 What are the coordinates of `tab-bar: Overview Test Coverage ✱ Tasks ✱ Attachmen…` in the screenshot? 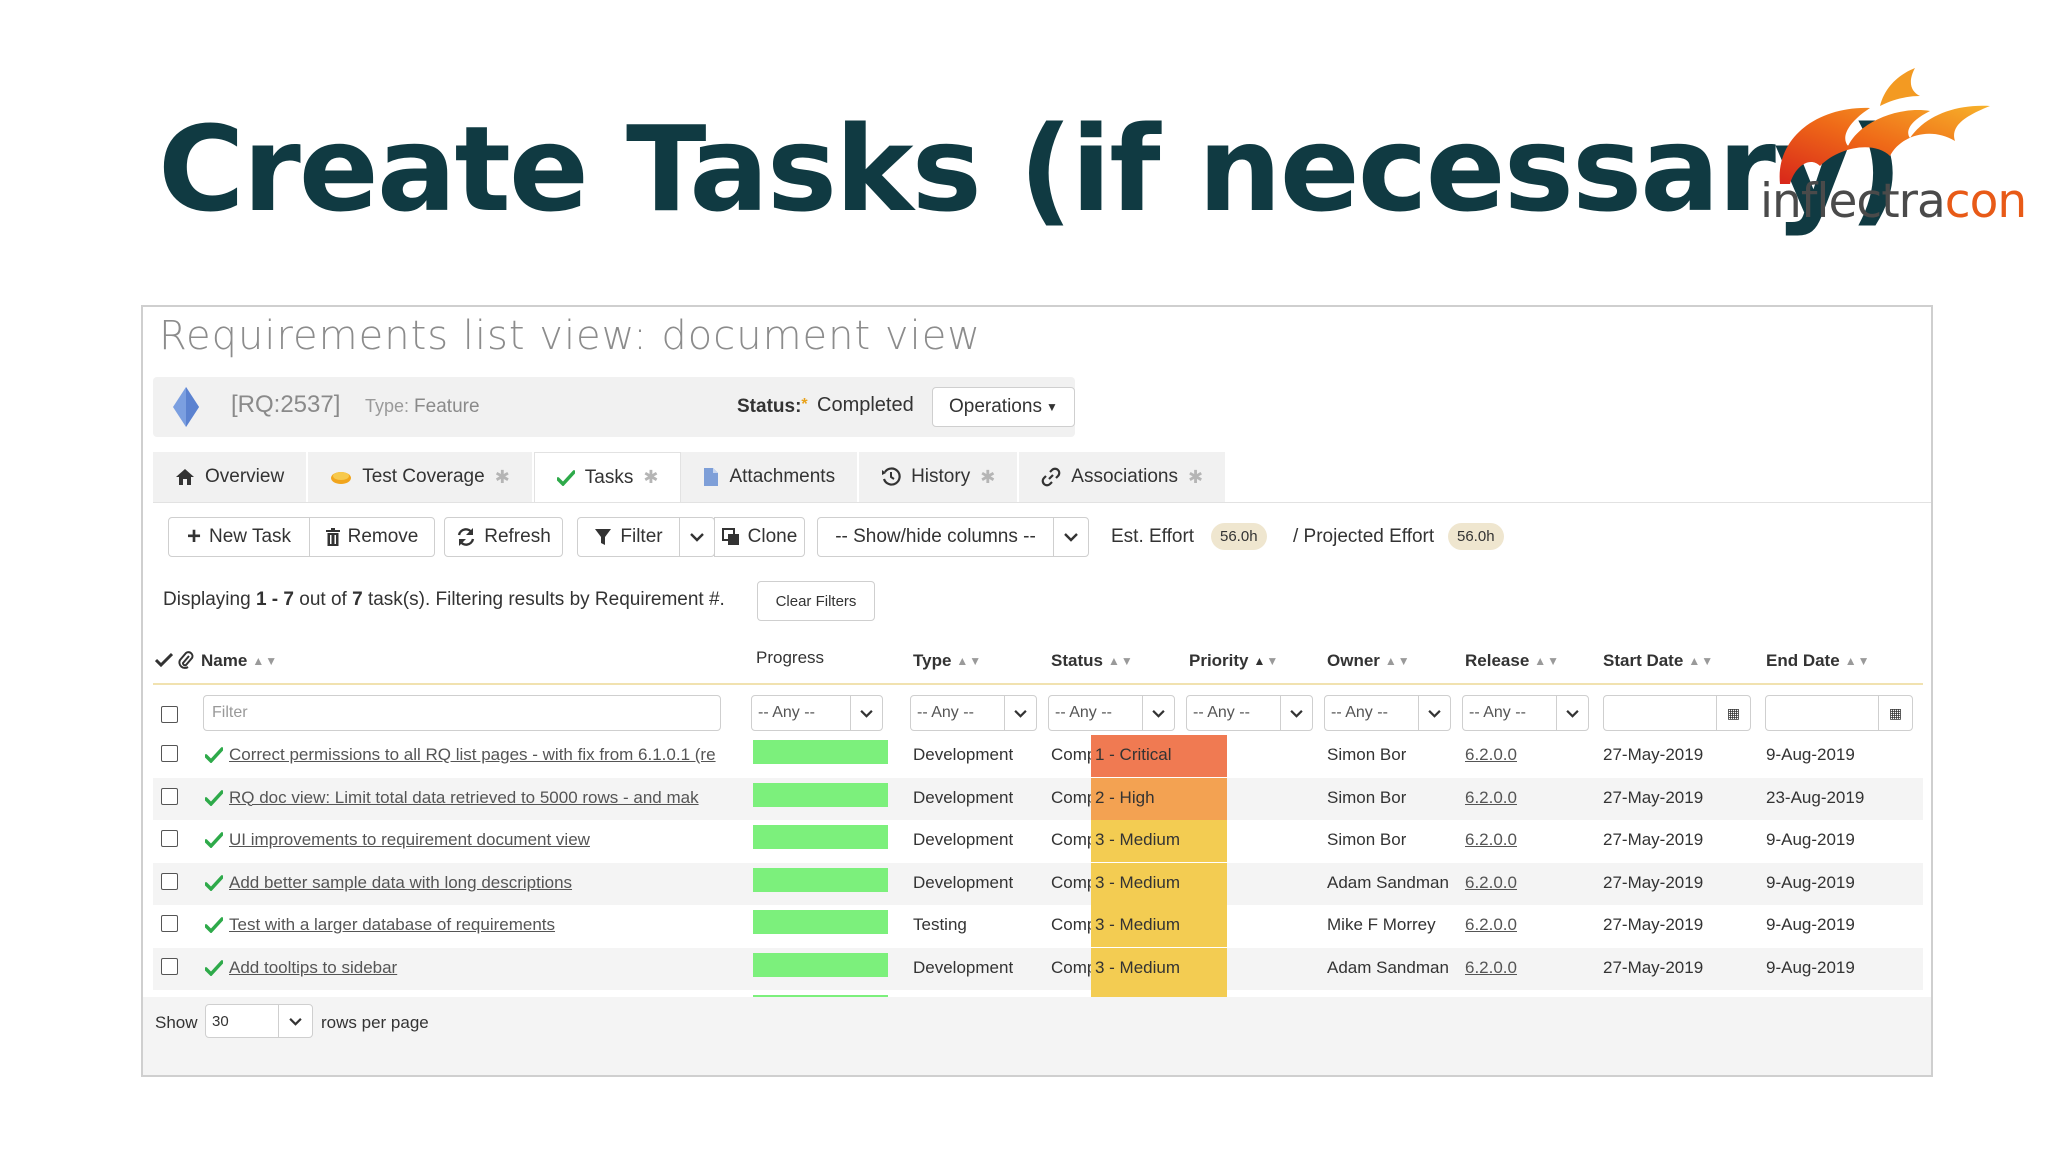 It's located at (690, 477).